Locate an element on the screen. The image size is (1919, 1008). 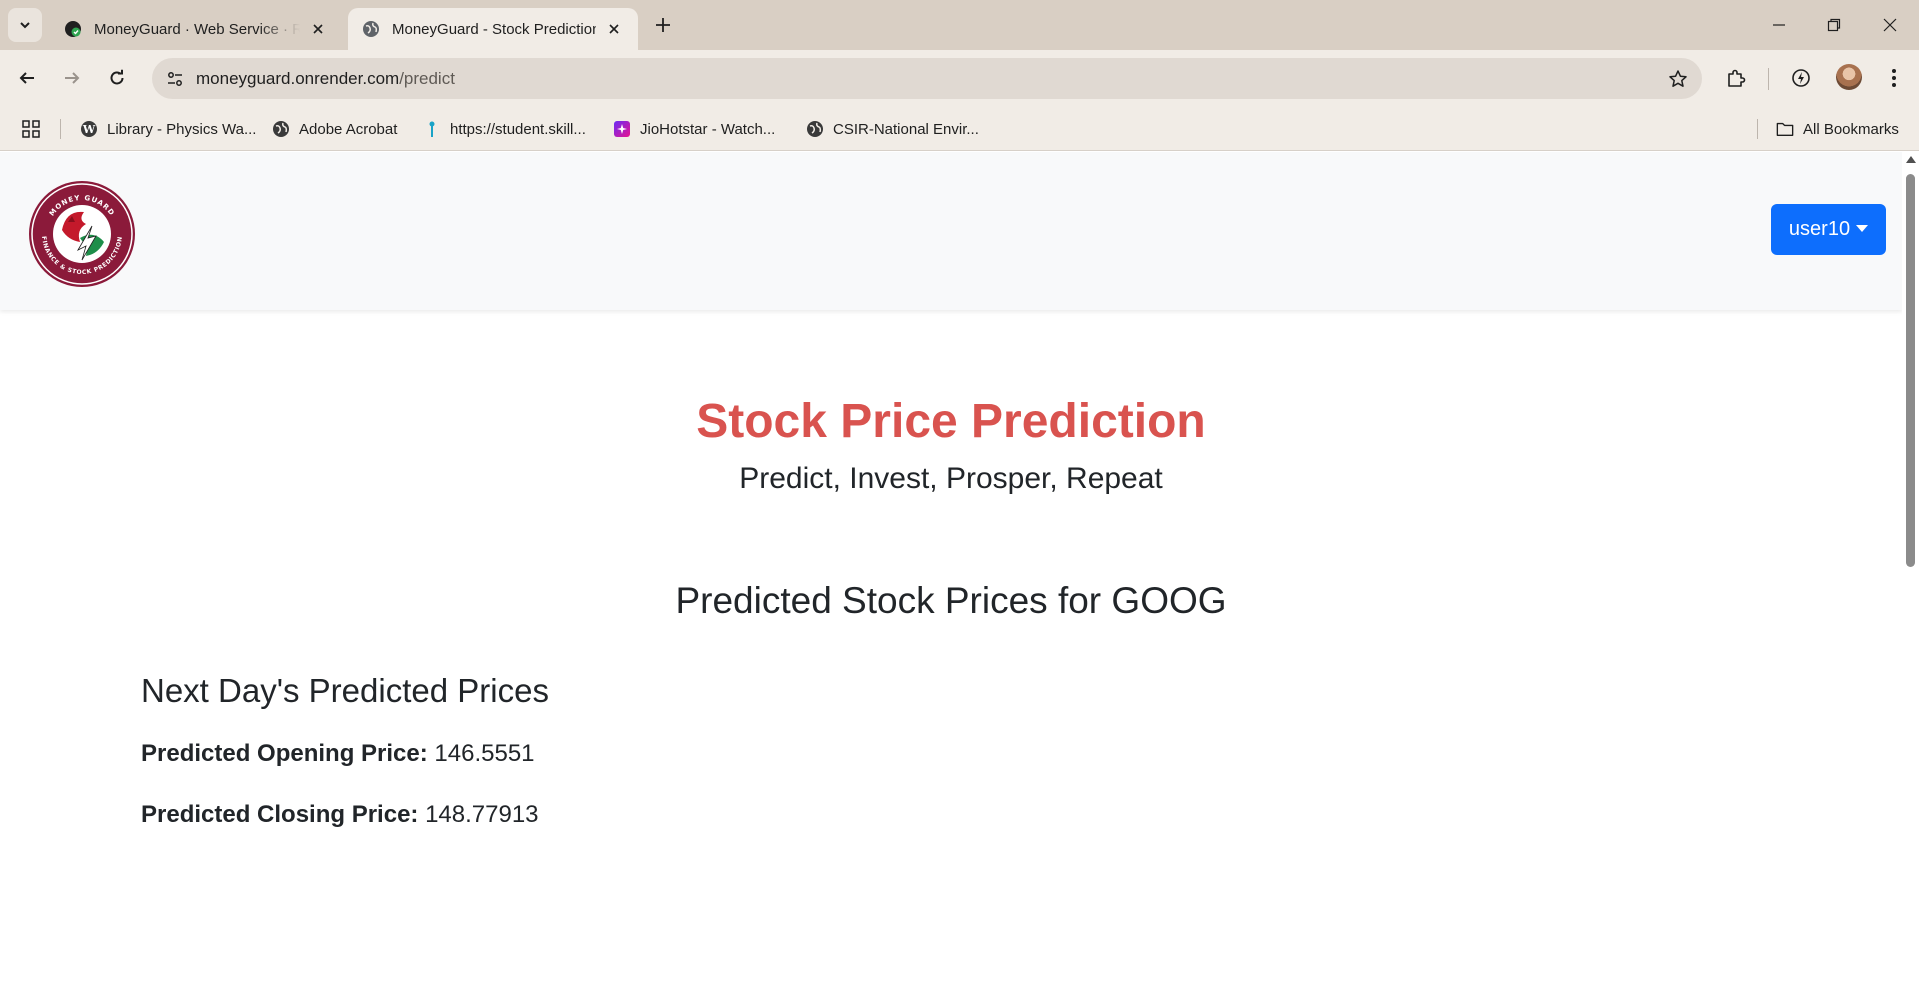
more-vertical-icon is located at coordinates (1894, 78).